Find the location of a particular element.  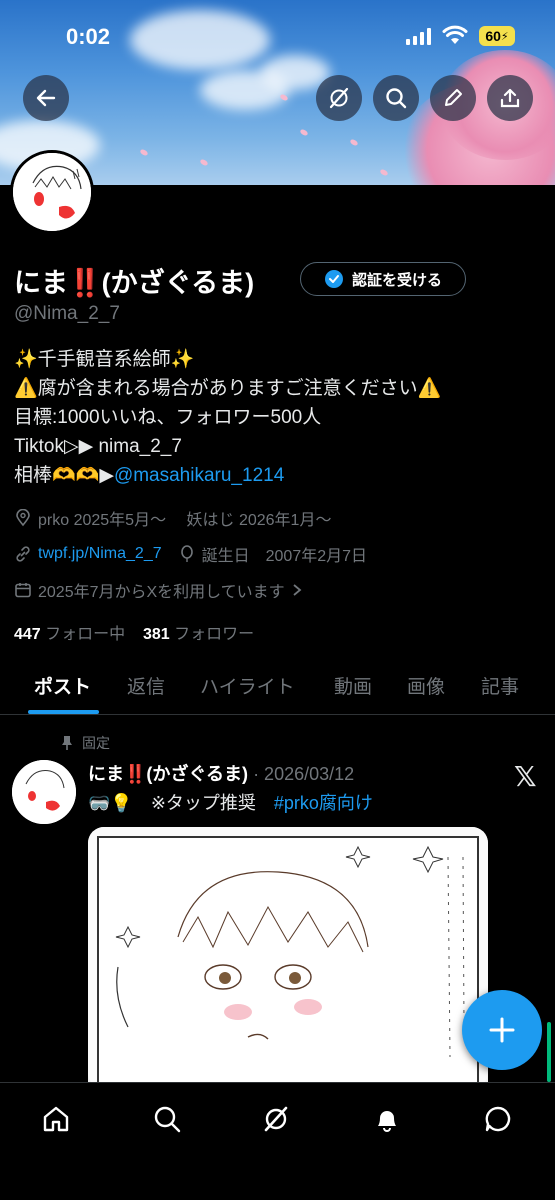

status-time: 0:02 is located at coordinates (88, 36).